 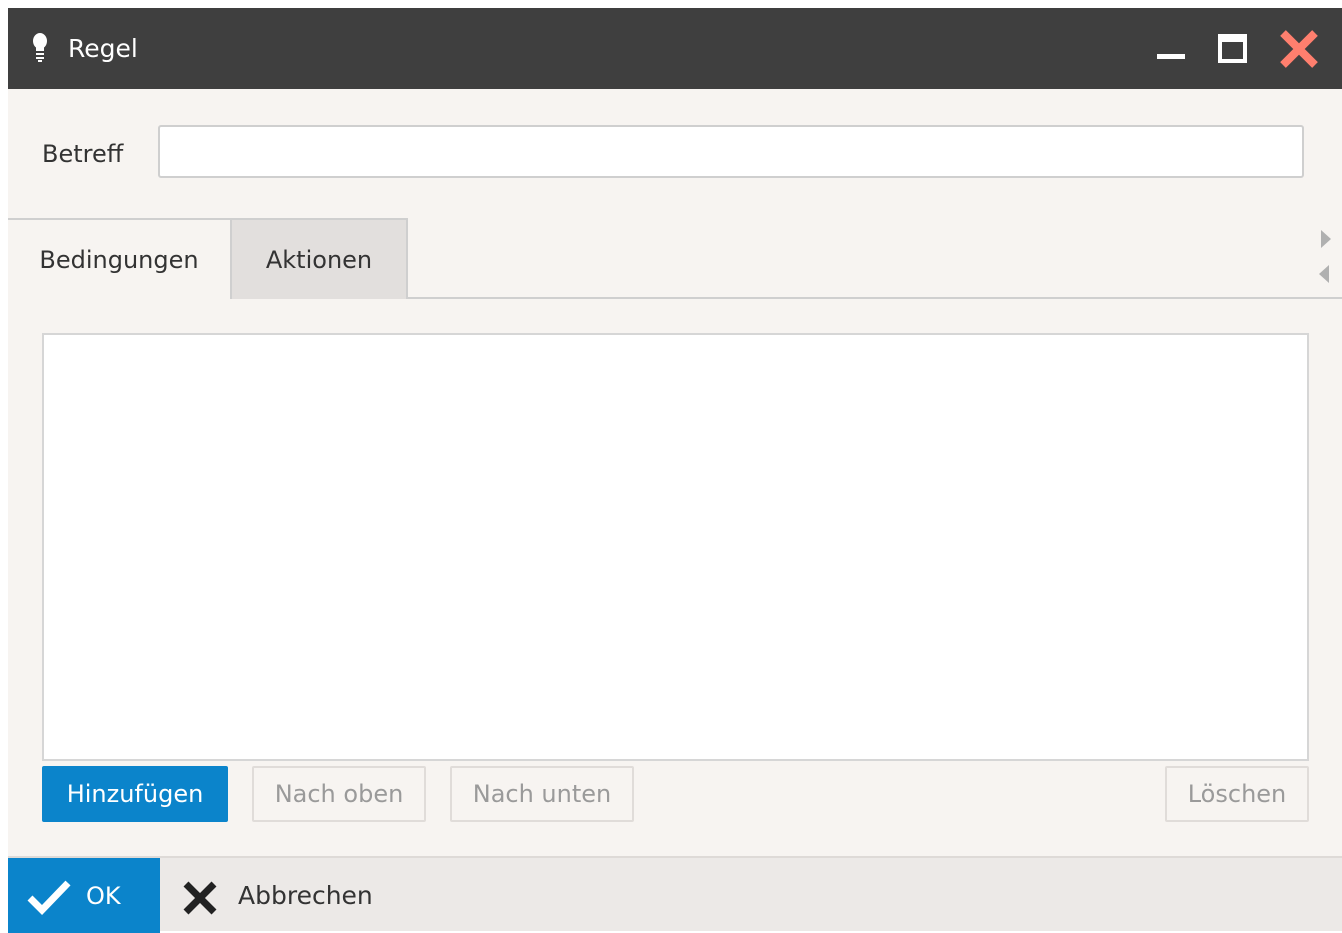 I want to click on close-button, so click(x=1299, y=49).